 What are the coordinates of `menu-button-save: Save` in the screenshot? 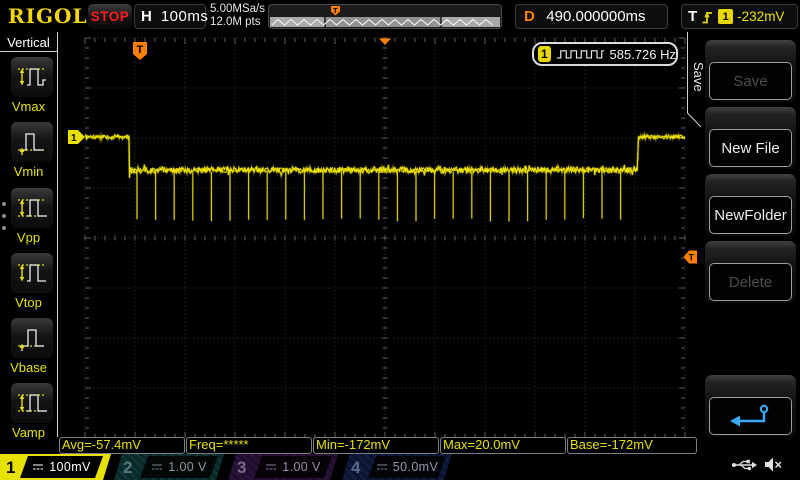 It's located at (750, 71).